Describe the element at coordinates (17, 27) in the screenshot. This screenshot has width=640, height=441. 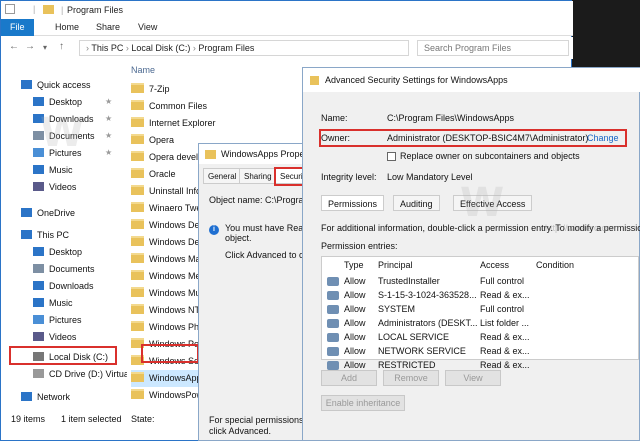
I see `tab-file: File` at that location.